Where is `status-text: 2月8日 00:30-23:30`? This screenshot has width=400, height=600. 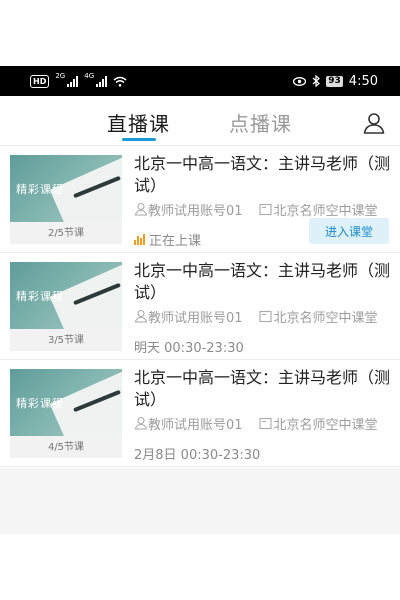
status-text: 2月8日 00:30-23:30 is located at coordinates (197, 455).